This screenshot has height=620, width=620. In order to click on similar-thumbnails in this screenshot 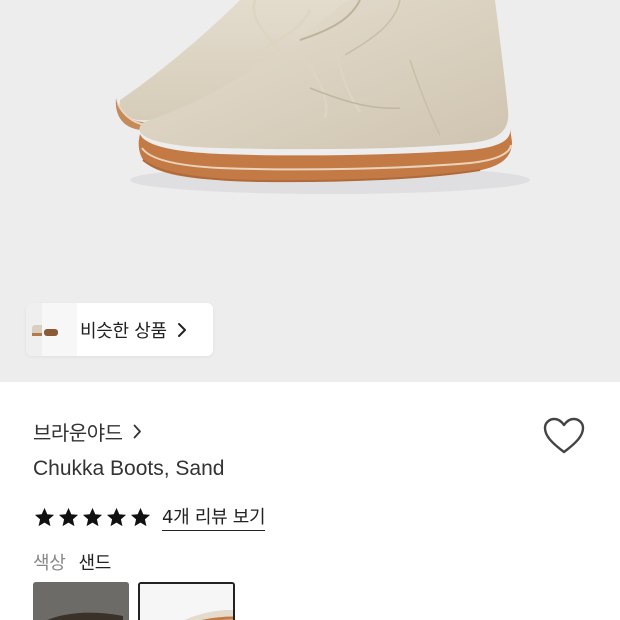, I will do `click(52, 329)`.